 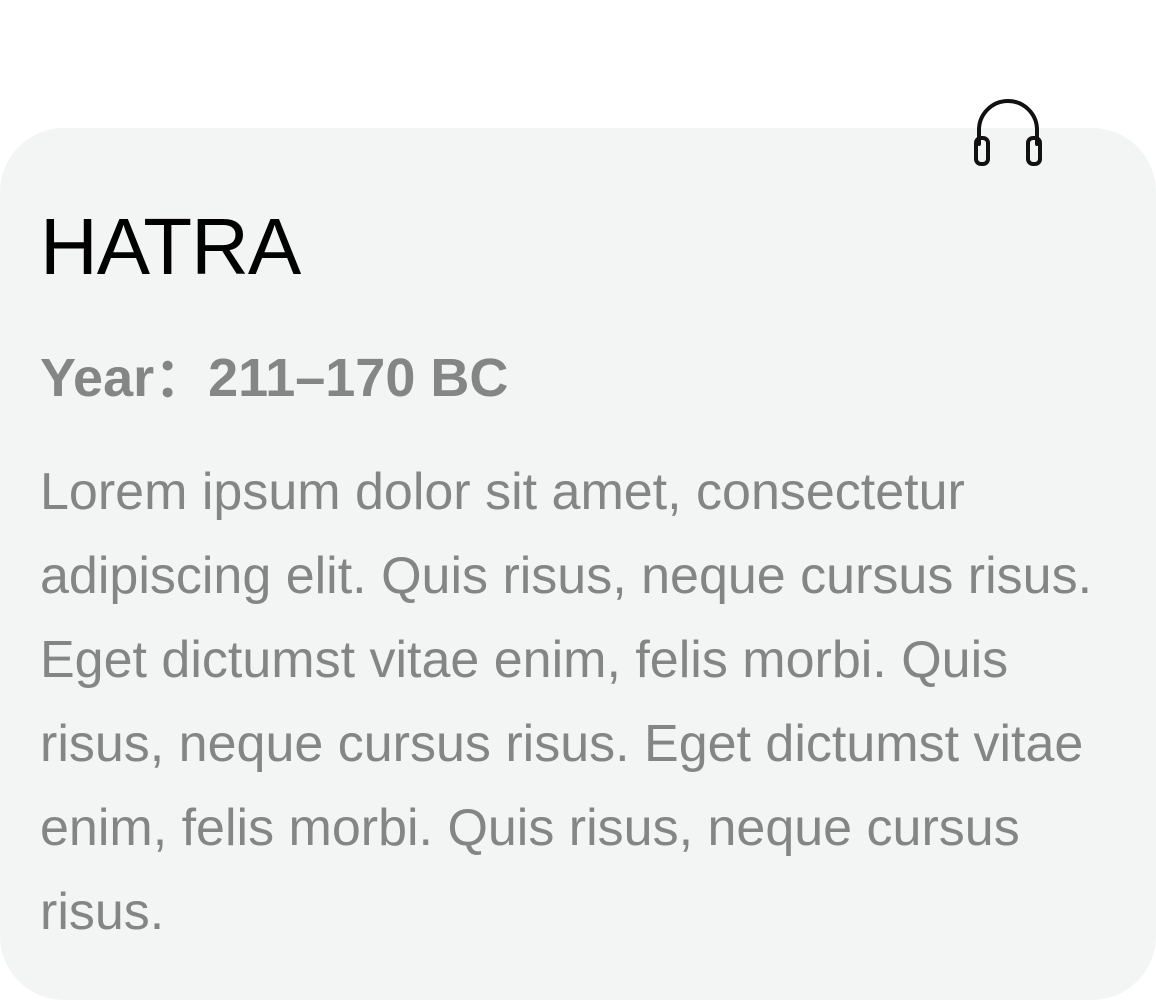 I want to click on year-label: Year：211–170 BC, so click(x=274, y=378).